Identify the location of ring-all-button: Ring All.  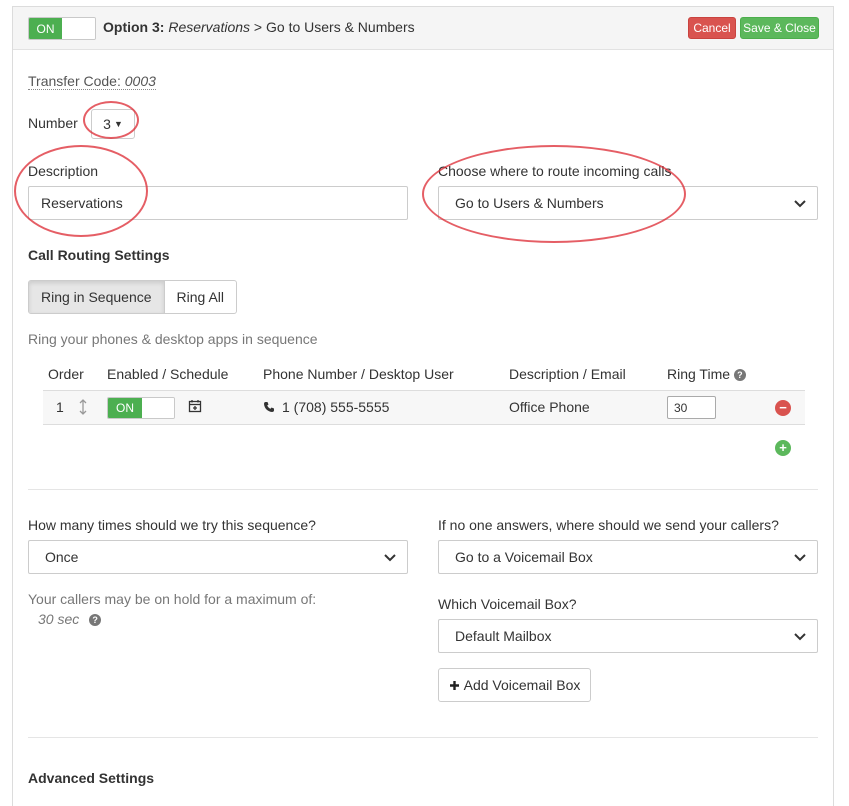
(200, 297).